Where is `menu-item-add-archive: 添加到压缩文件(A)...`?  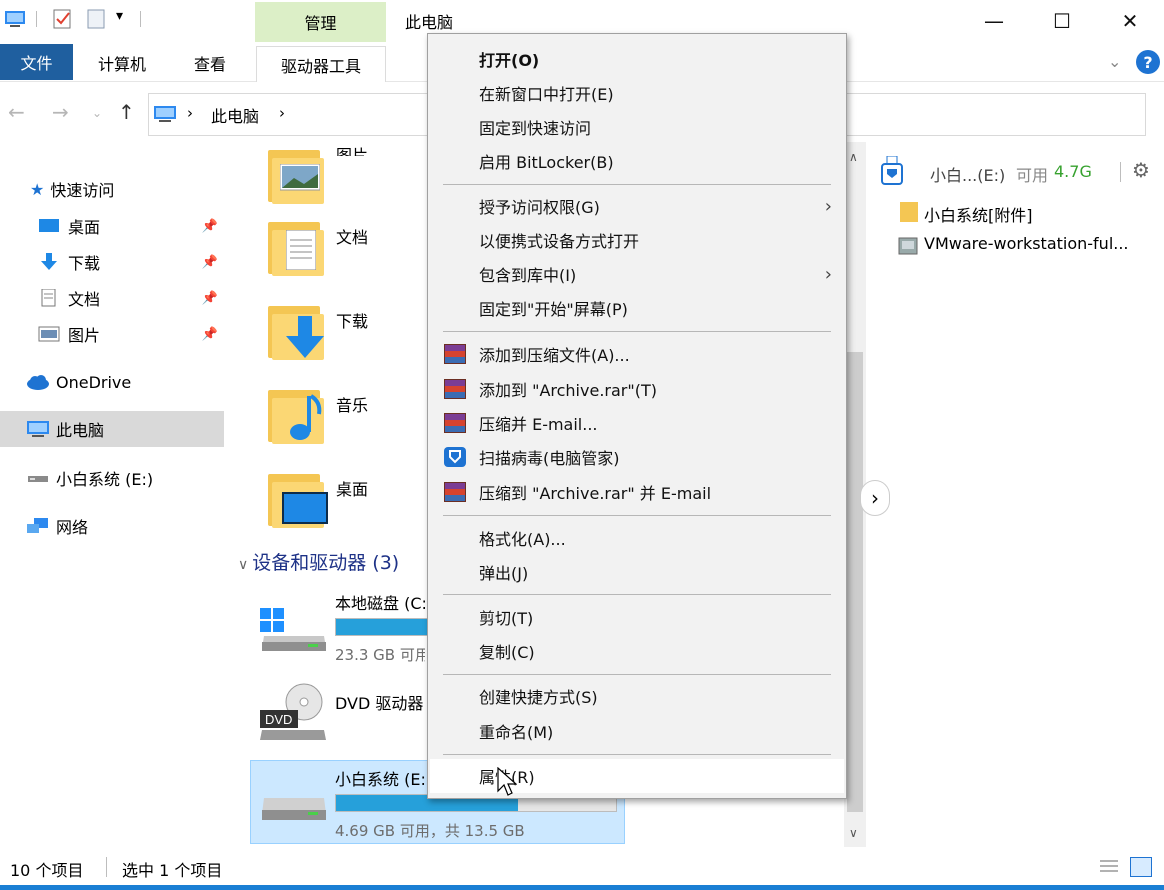 menu-item-add-archive: 添加到压缩文件(A)... is located at coordinates (637, 354).